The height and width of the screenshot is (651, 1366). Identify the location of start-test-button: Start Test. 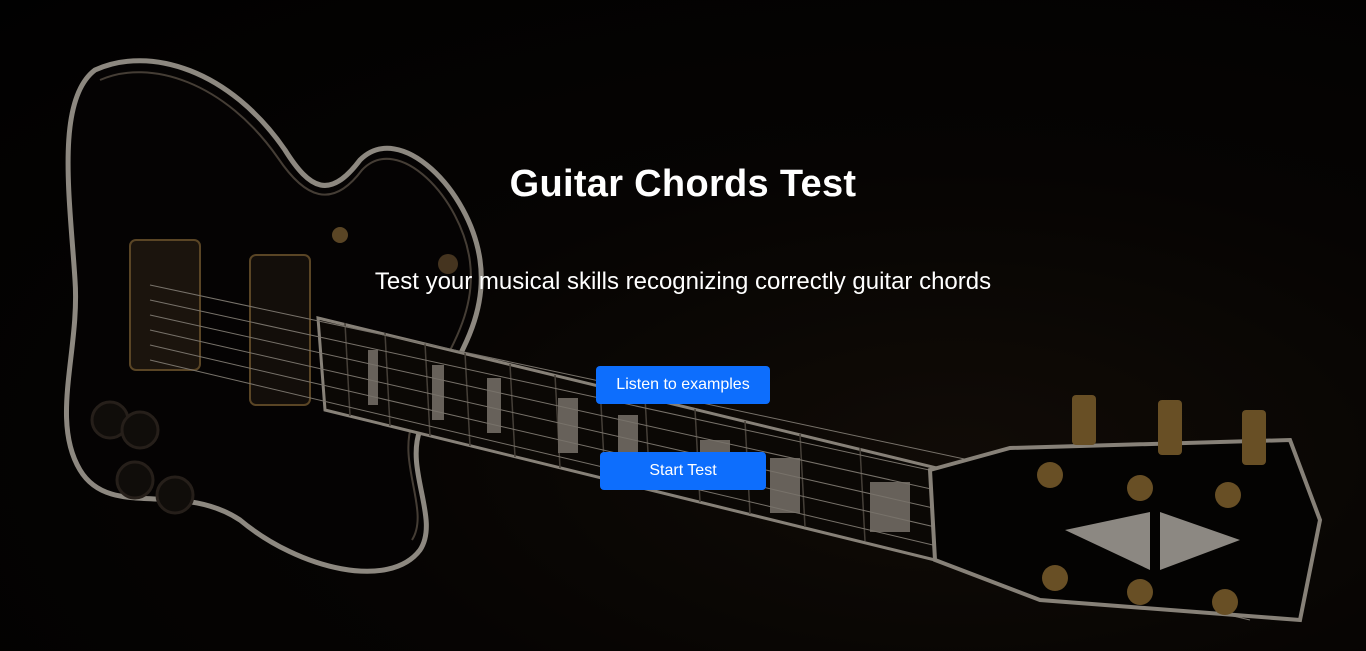
(683, 471).